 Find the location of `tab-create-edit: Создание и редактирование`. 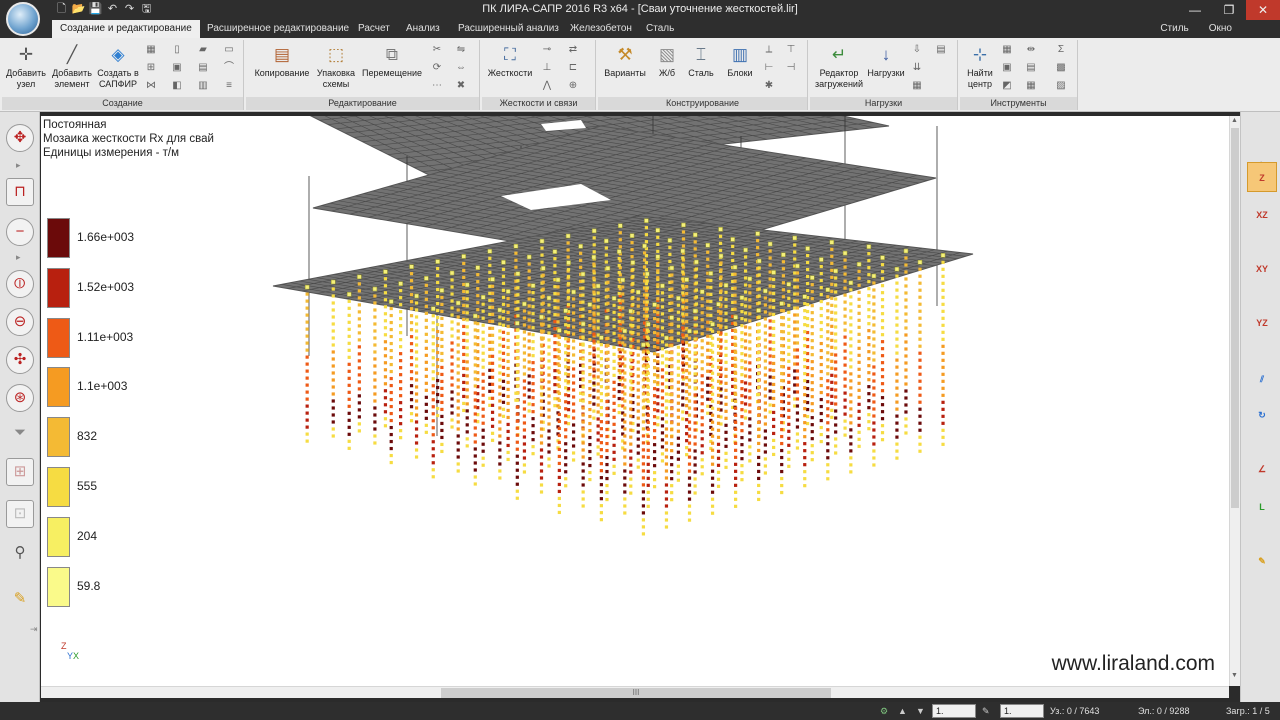

tab-create-edit: Создание и редактирование is located at coordinates (126, 29).